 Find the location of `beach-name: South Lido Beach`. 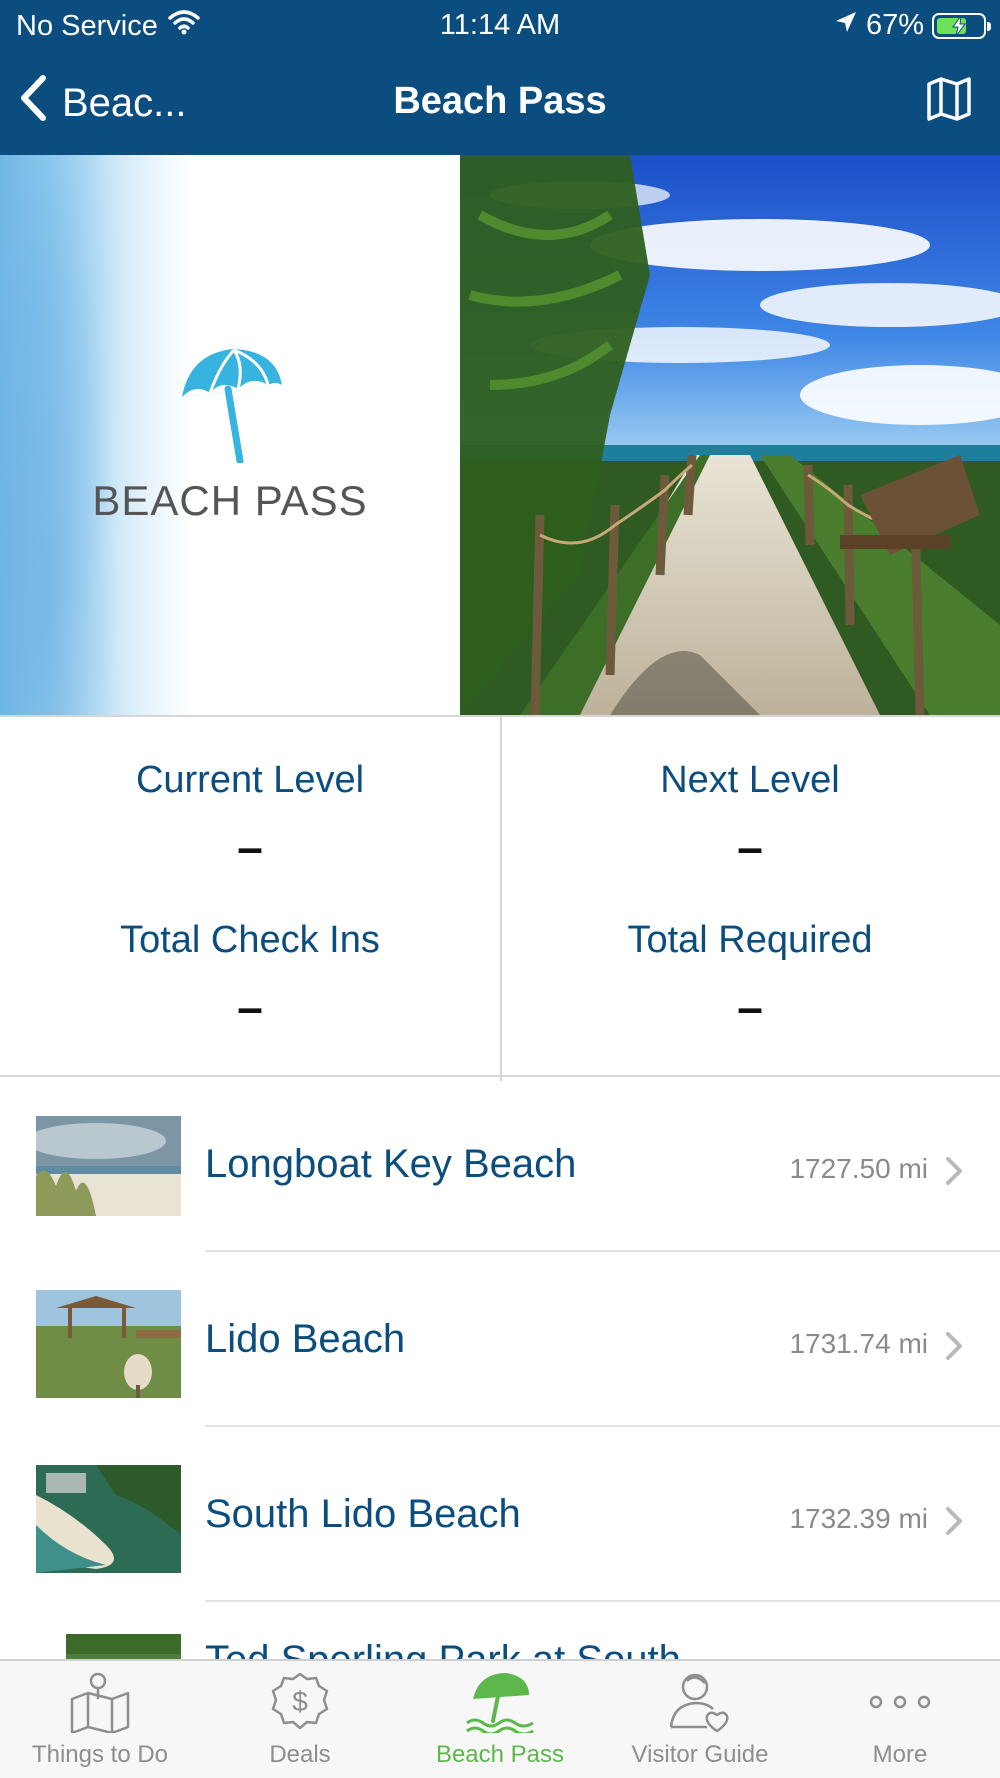

beach-name: South Lido Beach is located at coordinates (363, 1514).